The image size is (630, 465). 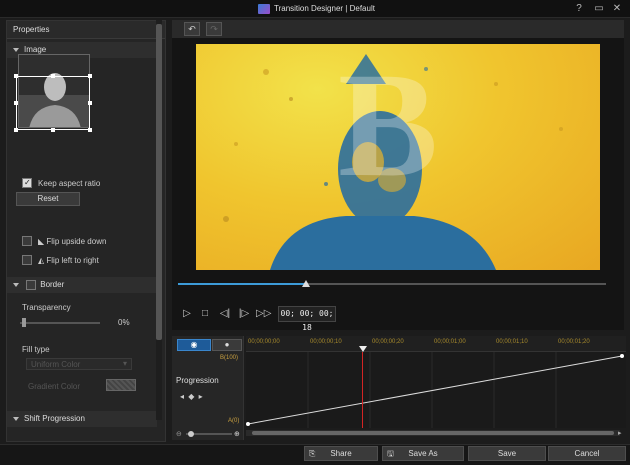 What do you see at coordinates (124, 322) in the screenshot?
I see `transparency-value: 0%` at bounding box center [124, 322].